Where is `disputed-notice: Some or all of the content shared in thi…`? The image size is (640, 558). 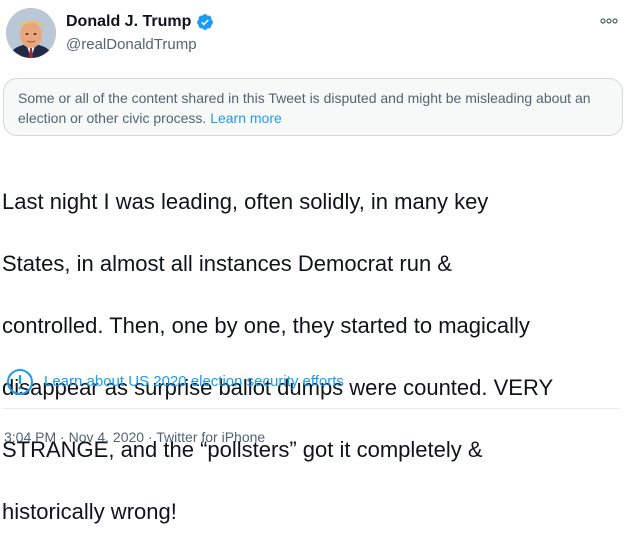 disputed-notice: Some or all of the content shared in thi… is located at coordinates (313, 107).